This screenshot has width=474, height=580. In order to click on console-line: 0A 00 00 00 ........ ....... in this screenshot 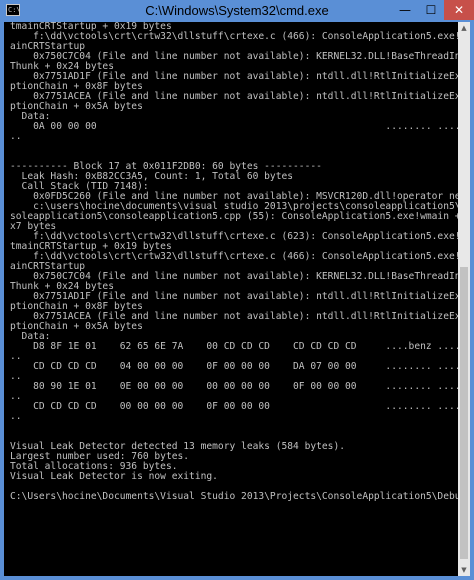, I will do `click(234, 126)`.